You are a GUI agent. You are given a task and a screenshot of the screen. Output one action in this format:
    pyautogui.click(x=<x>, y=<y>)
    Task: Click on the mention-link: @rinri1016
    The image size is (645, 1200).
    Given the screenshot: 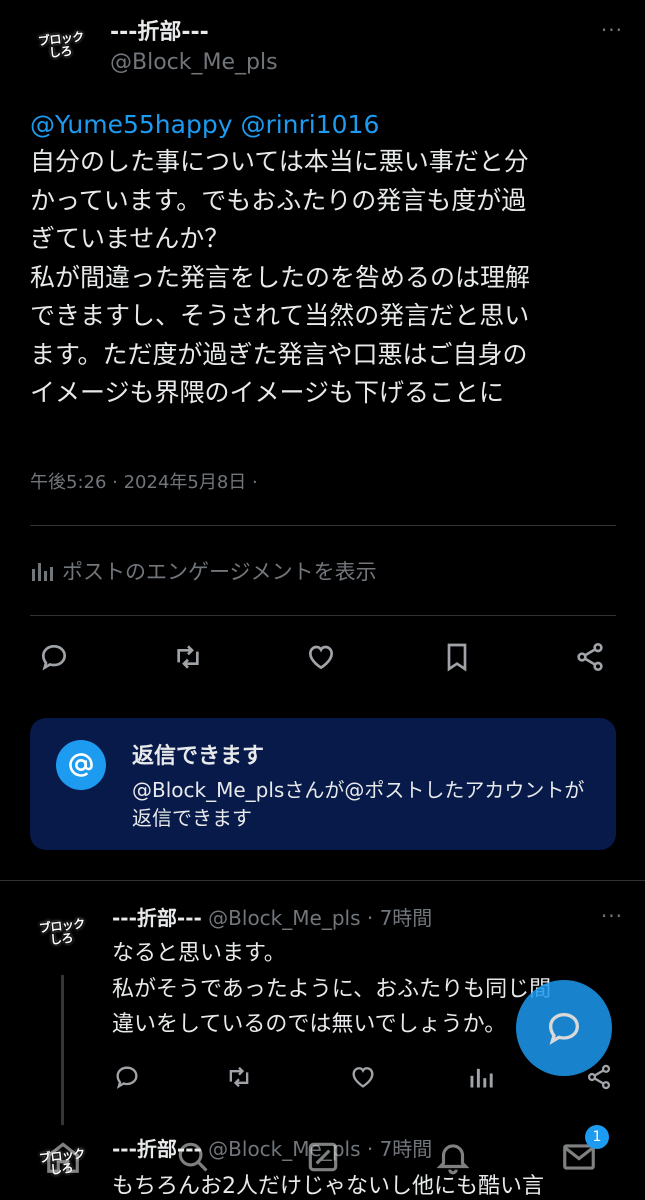 What is the action you would take?
    pyautogui.click(x=309, y=124)
    